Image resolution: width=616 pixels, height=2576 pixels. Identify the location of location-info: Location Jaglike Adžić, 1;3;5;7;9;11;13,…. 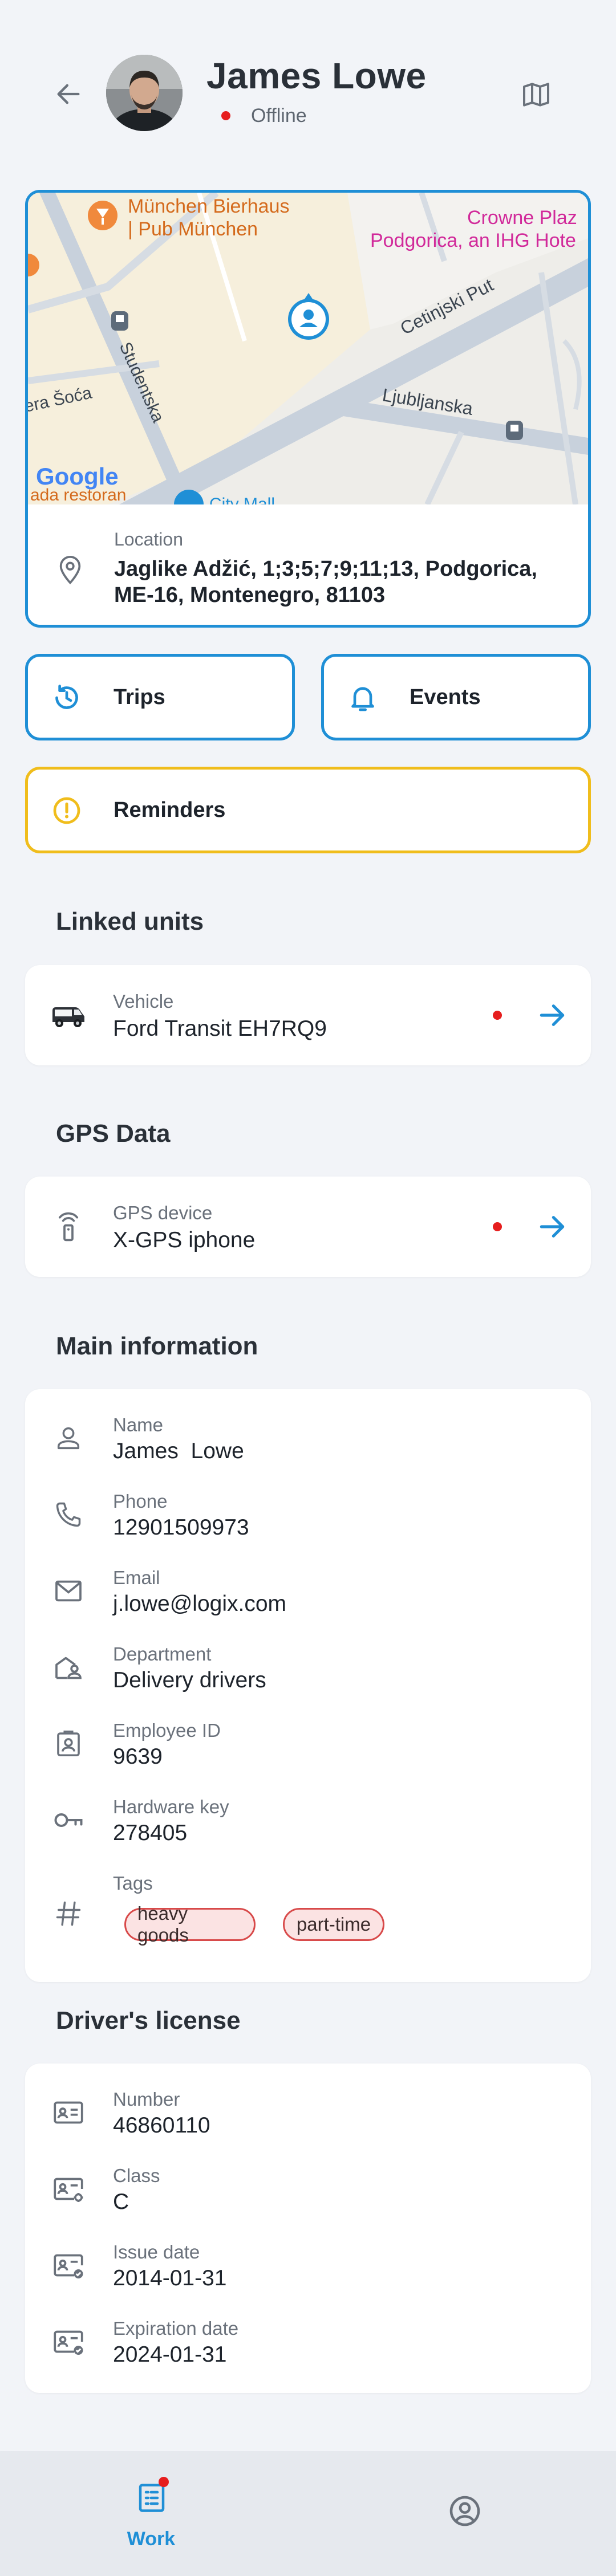
(308, 564).